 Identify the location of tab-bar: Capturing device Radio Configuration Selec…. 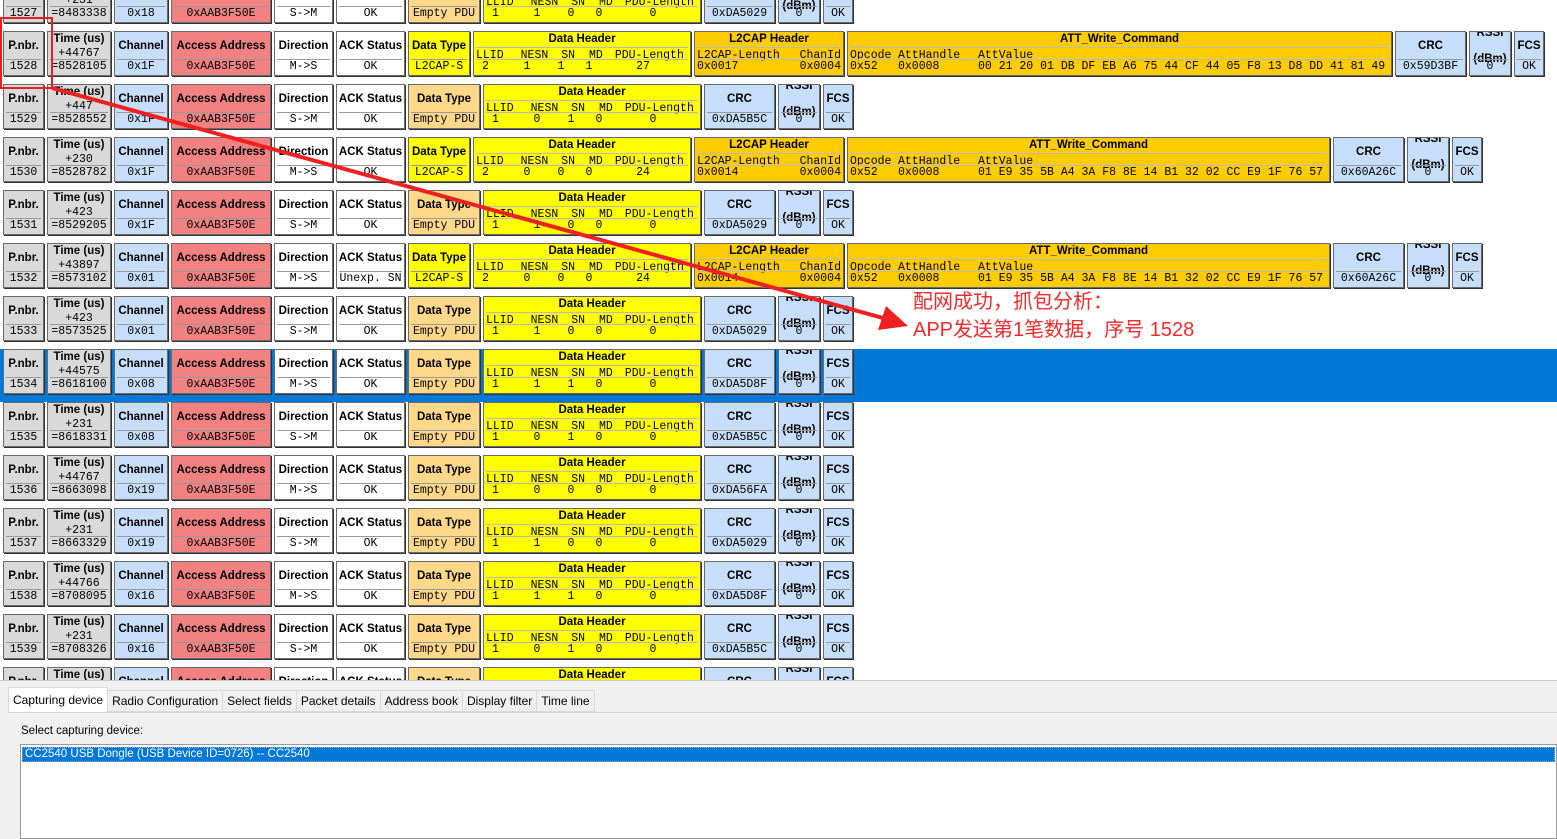
(301, 700).